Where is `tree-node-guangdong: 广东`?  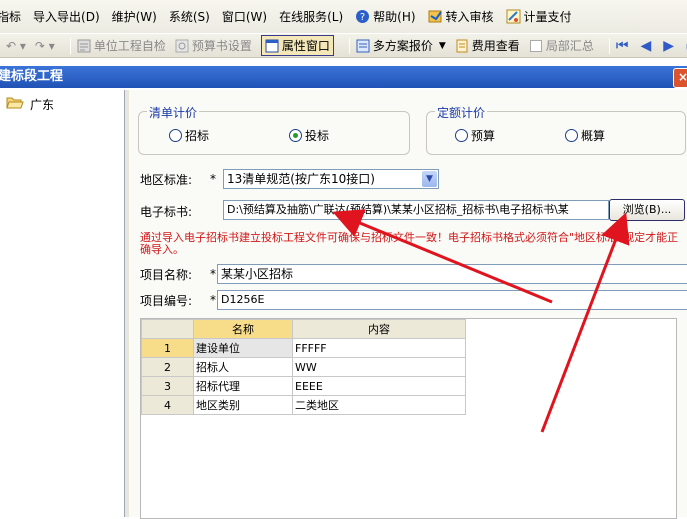 tree-node-guangdong: 广东 is located at coordinates (31, 104).